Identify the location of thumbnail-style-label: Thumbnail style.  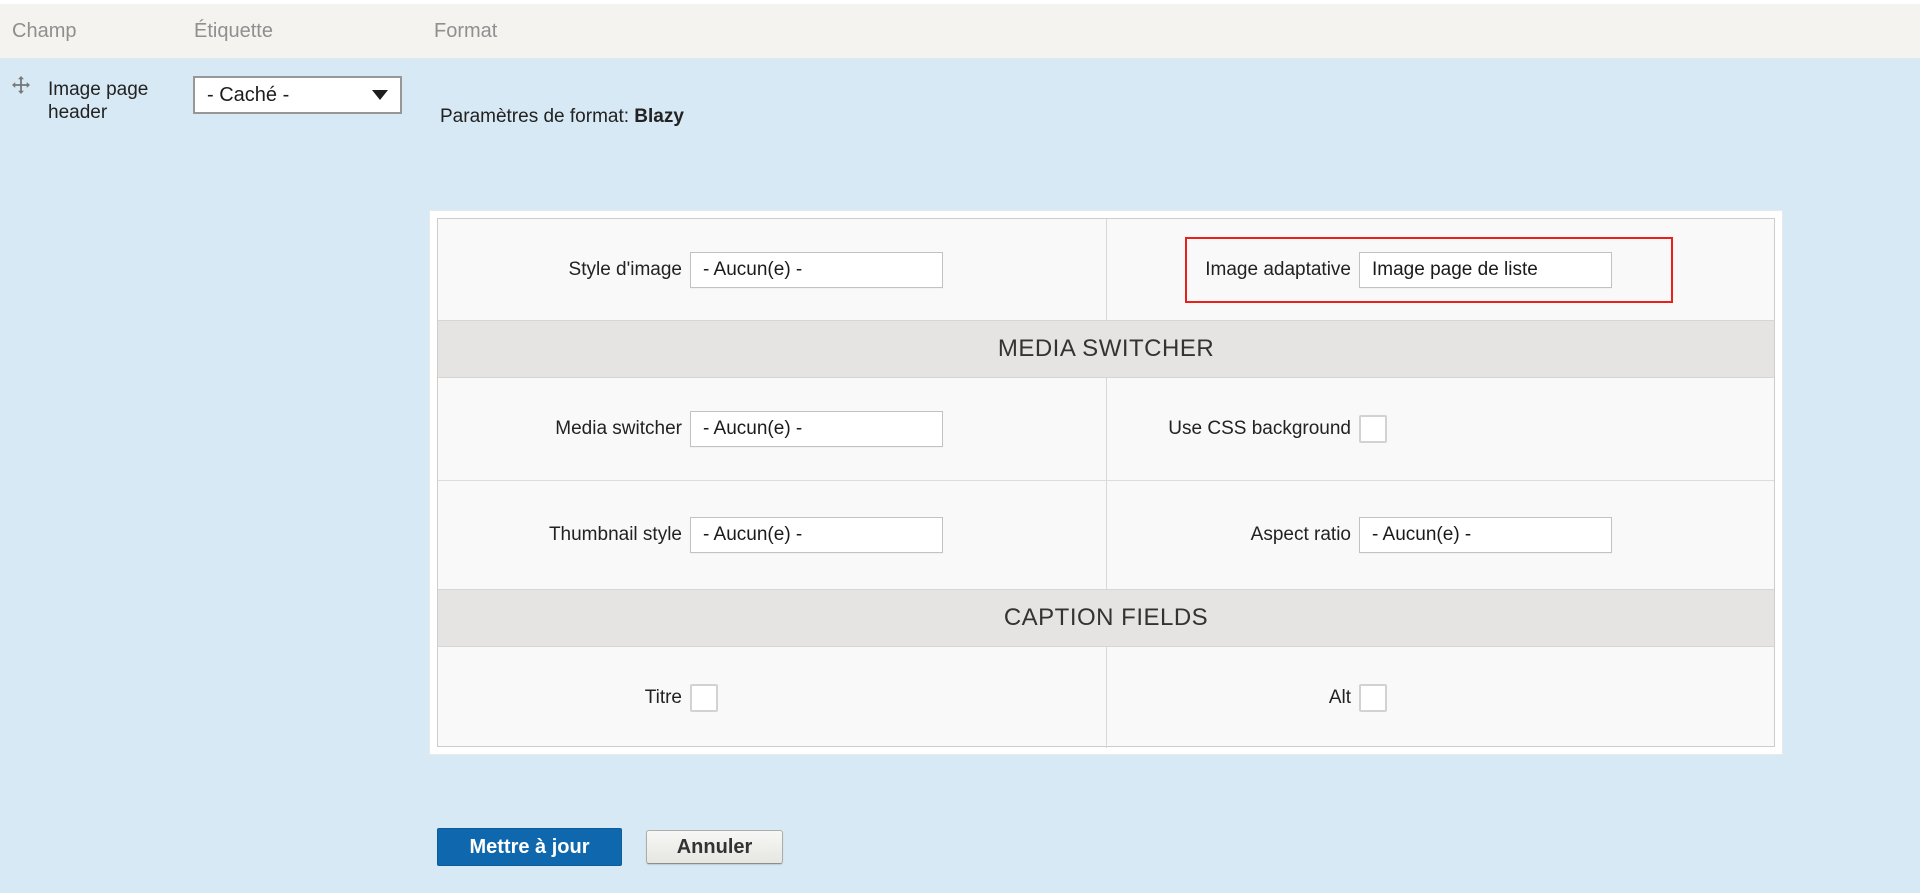
(615, 534).